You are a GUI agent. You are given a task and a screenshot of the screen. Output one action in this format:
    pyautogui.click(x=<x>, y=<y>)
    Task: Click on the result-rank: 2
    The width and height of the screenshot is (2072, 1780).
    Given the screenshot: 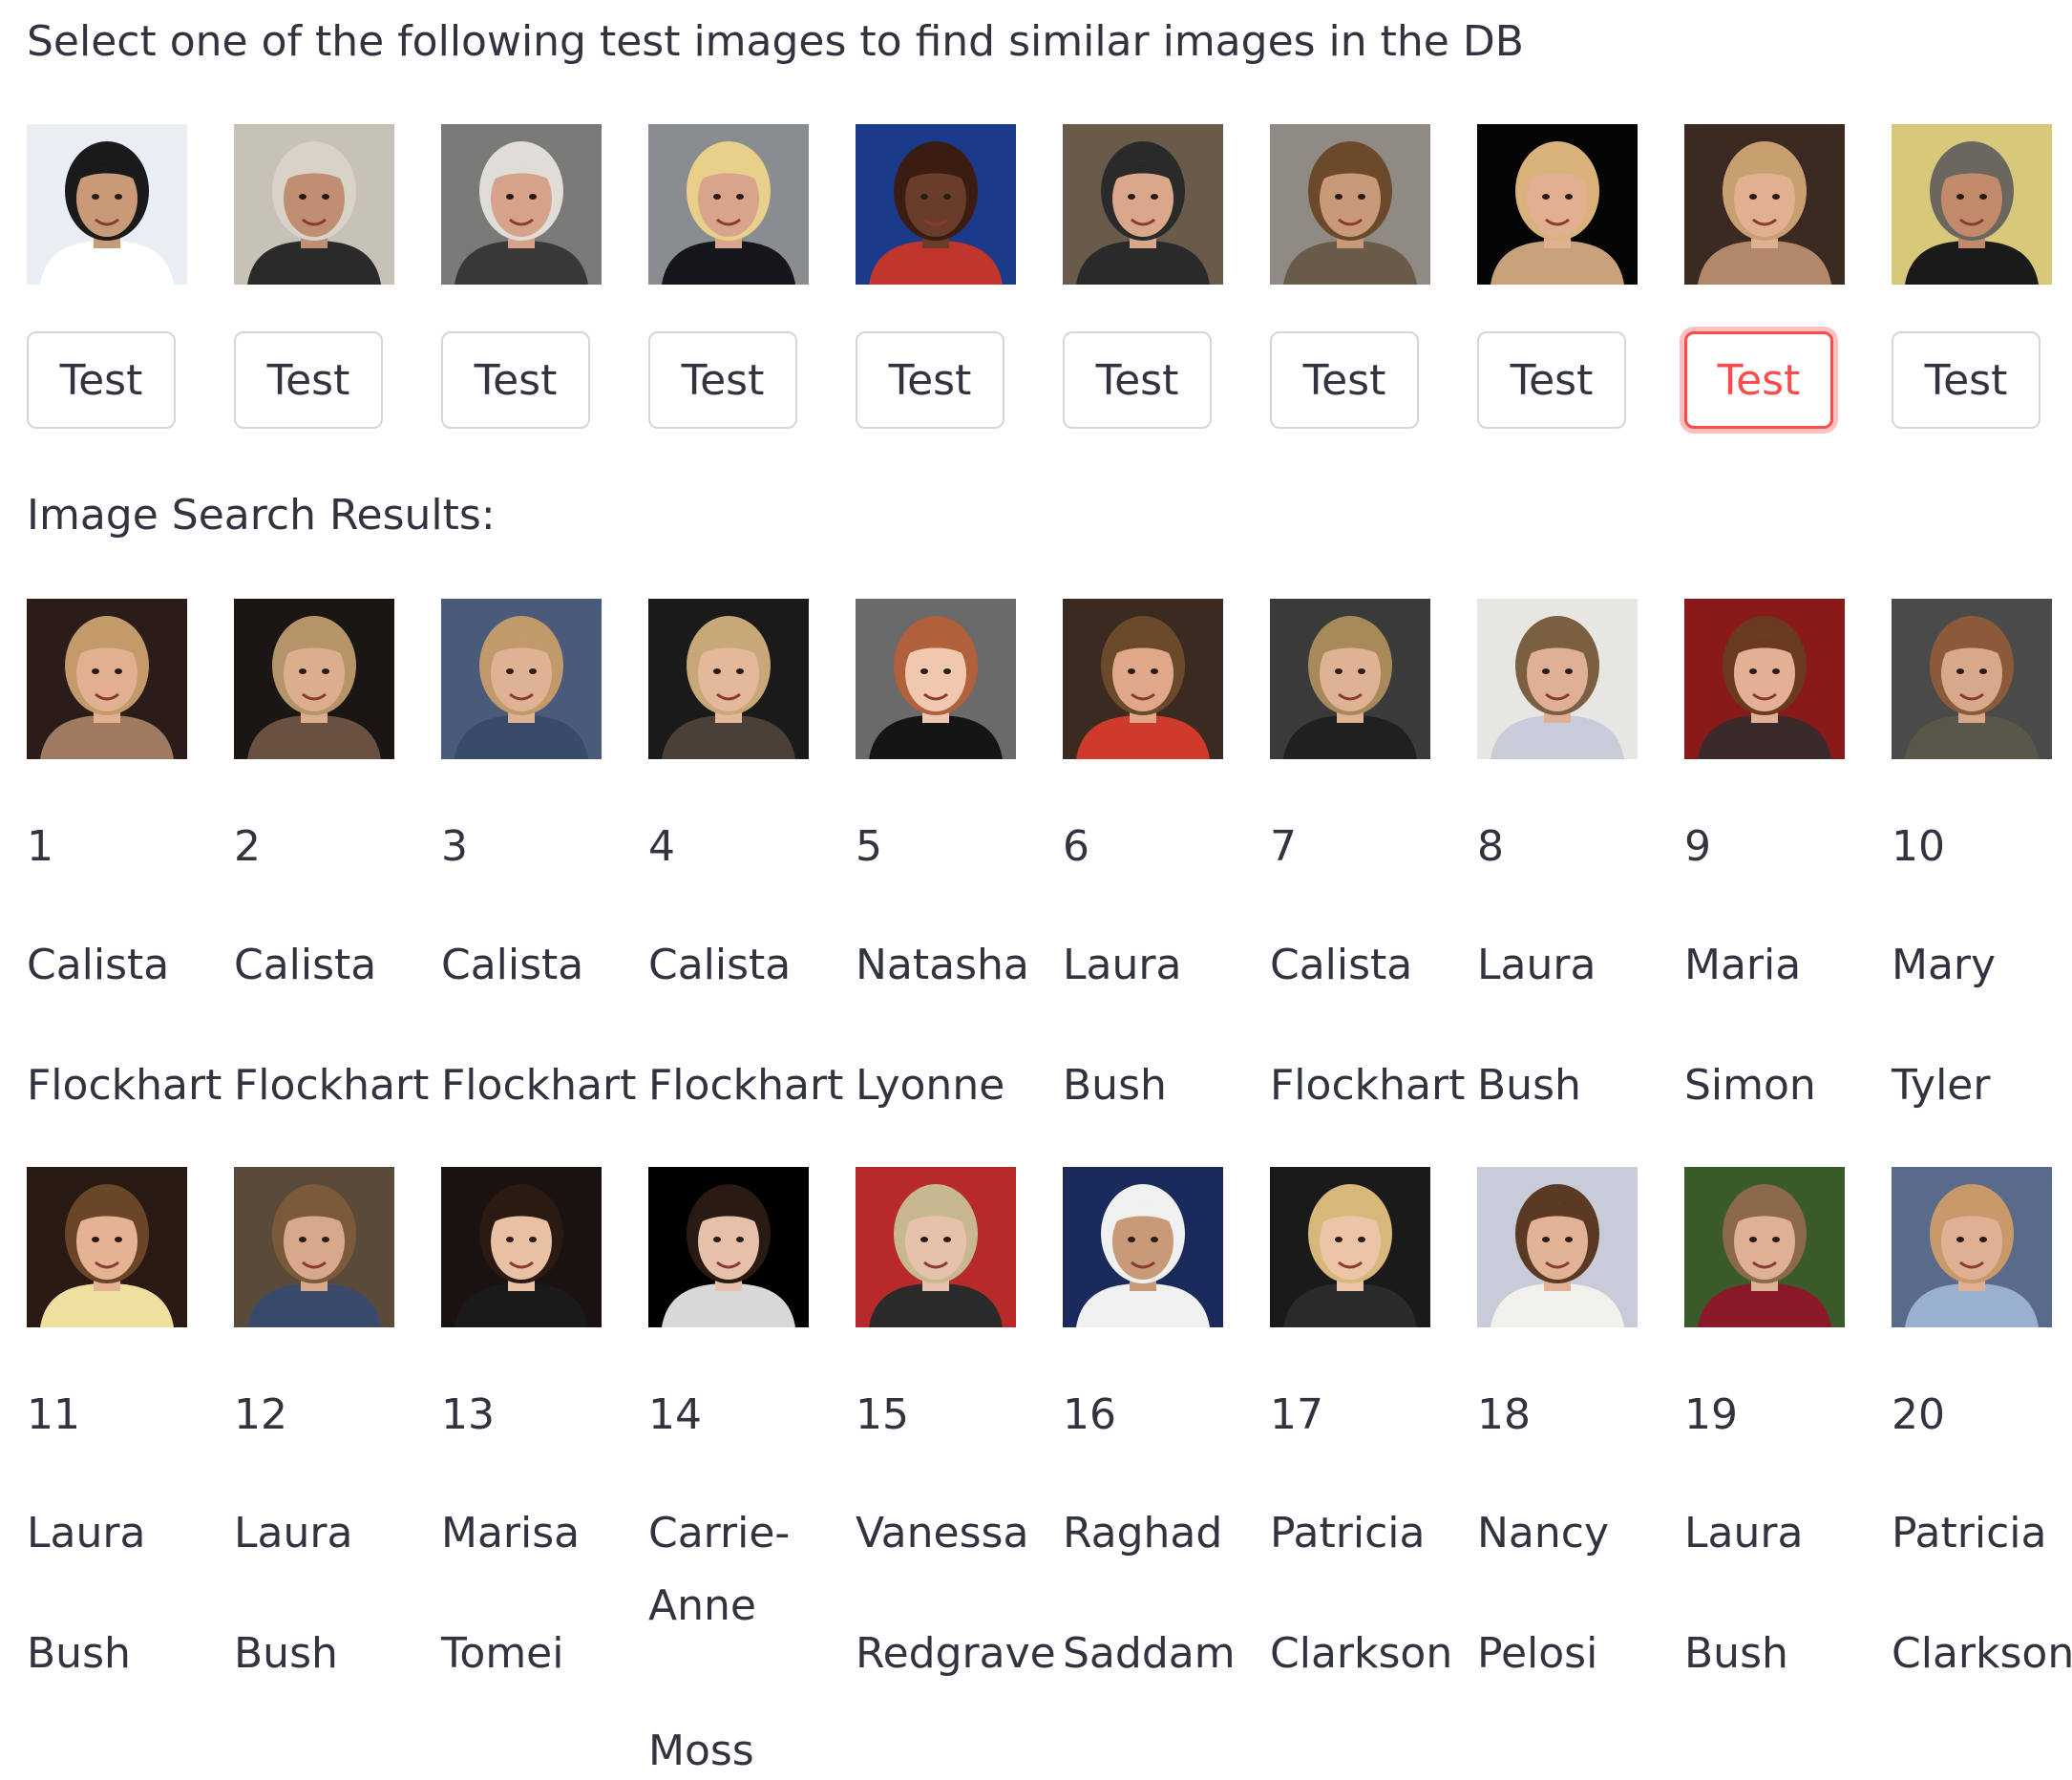 What is the action you would take?
    pyautogui.click(x=247, y=846)
    